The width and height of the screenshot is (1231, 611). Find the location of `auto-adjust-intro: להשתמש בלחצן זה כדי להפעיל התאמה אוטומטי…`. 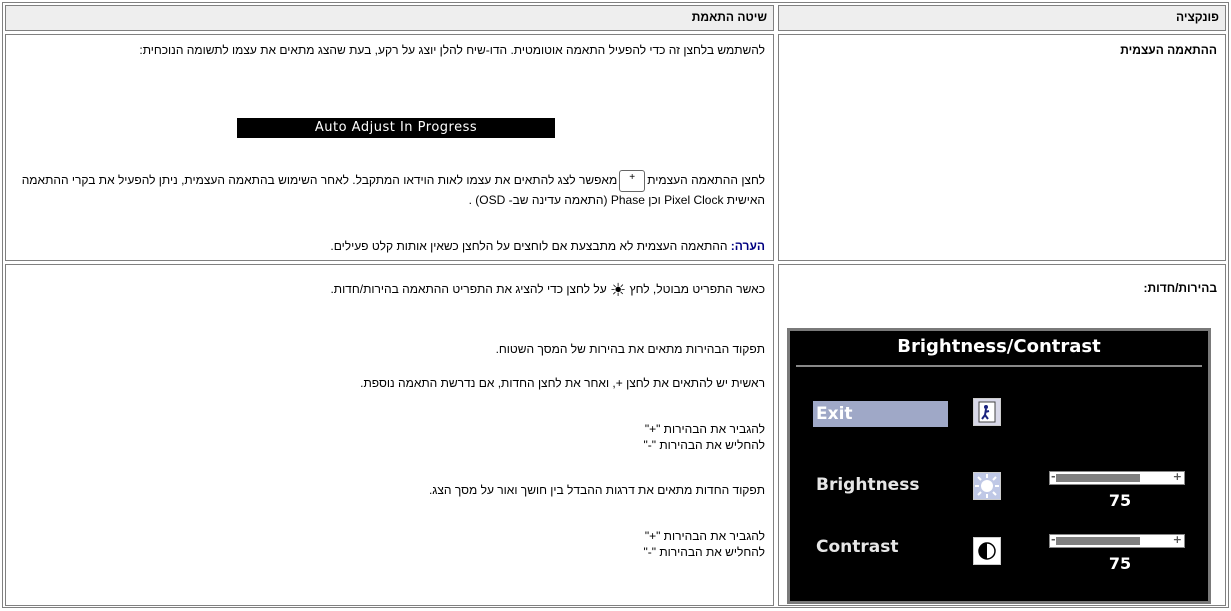

auto-adjust-intro: להשתמש בלחצן זה כדי להפעיל התאמה אוטומטי… is located at coordinates (452, 50).